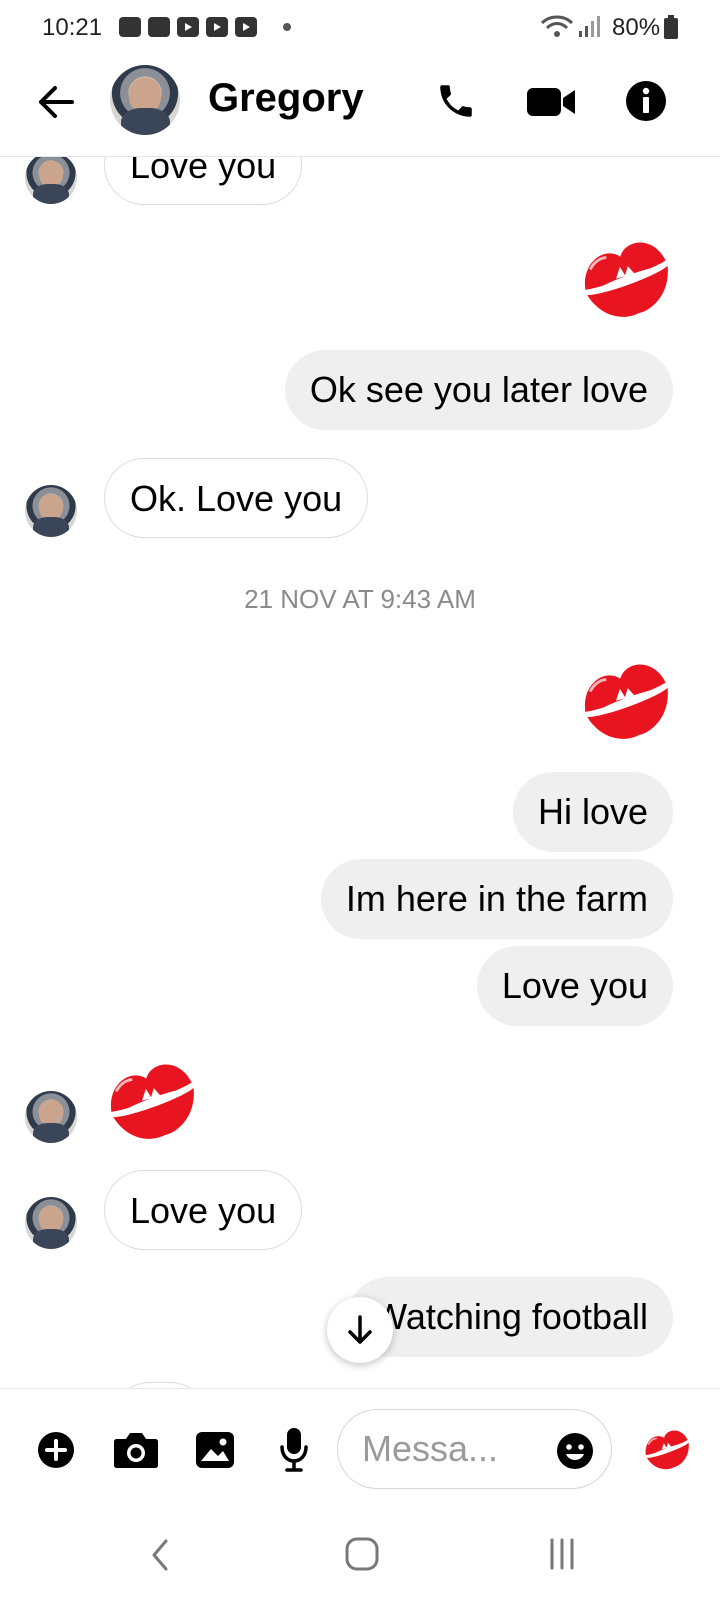 This screenshot has width=720, height=1600. I want to click on kiss-mark-quick-reaction-icon, so click(667, 1449).